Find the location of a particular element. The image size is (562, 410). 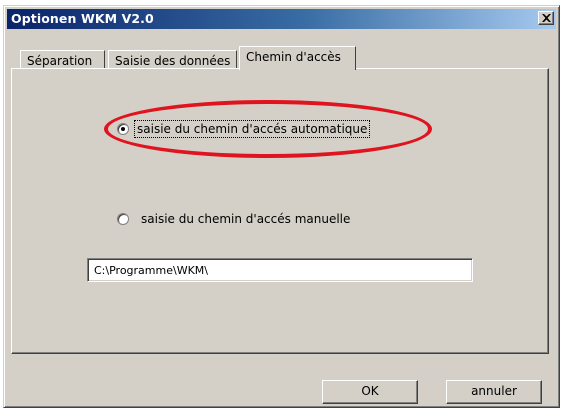

close-icon is located at coordinates (546, 18).